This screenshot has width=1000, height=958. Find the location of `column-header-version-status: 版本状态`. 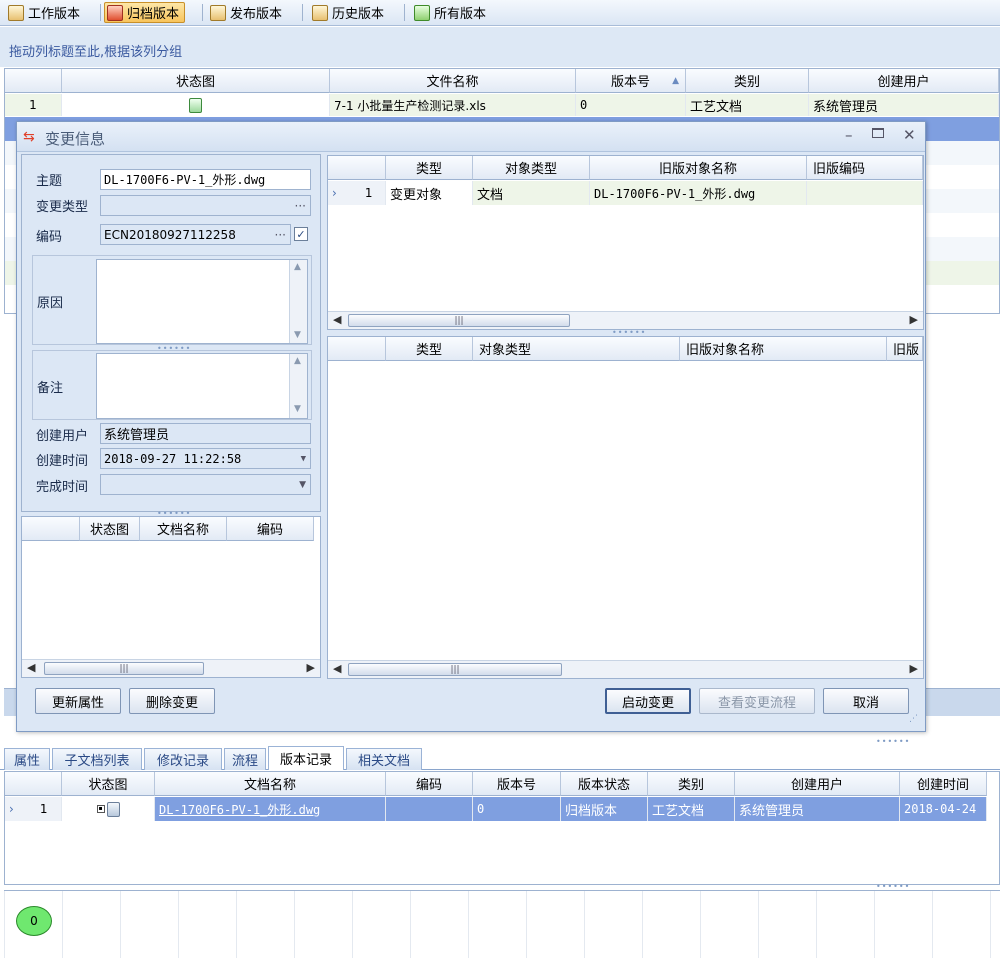

column-header-version-status: 版本状态 is located at coordinates (604, 784).